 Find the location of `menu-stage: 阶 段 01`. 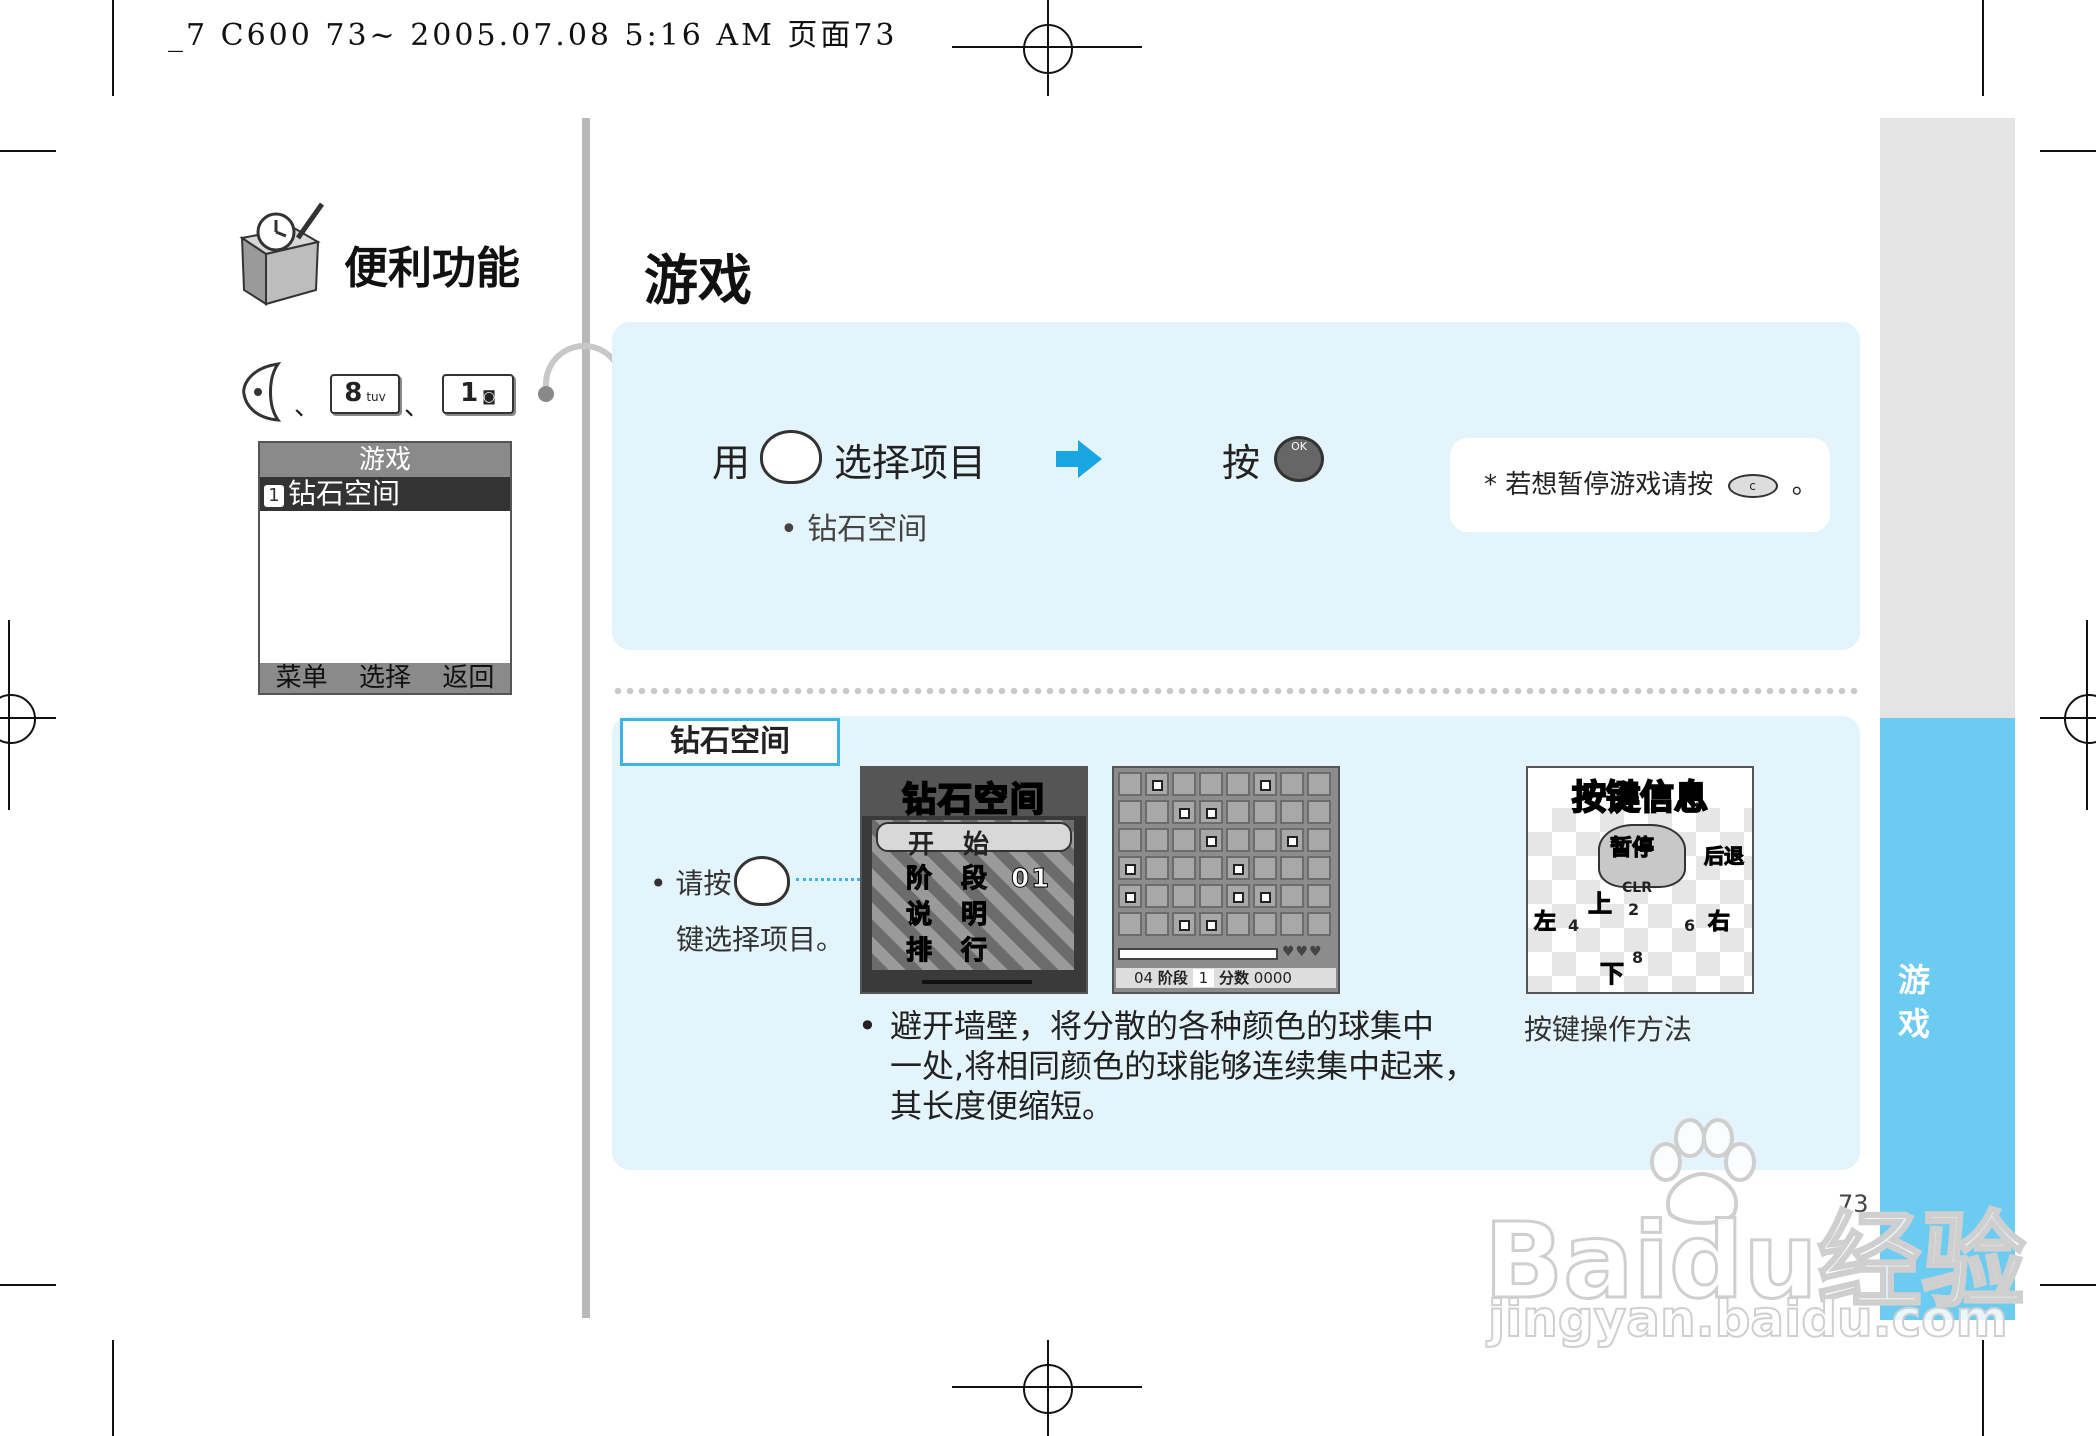

menu-stage: 阶 段 01 is located at coordinates (974, 876).